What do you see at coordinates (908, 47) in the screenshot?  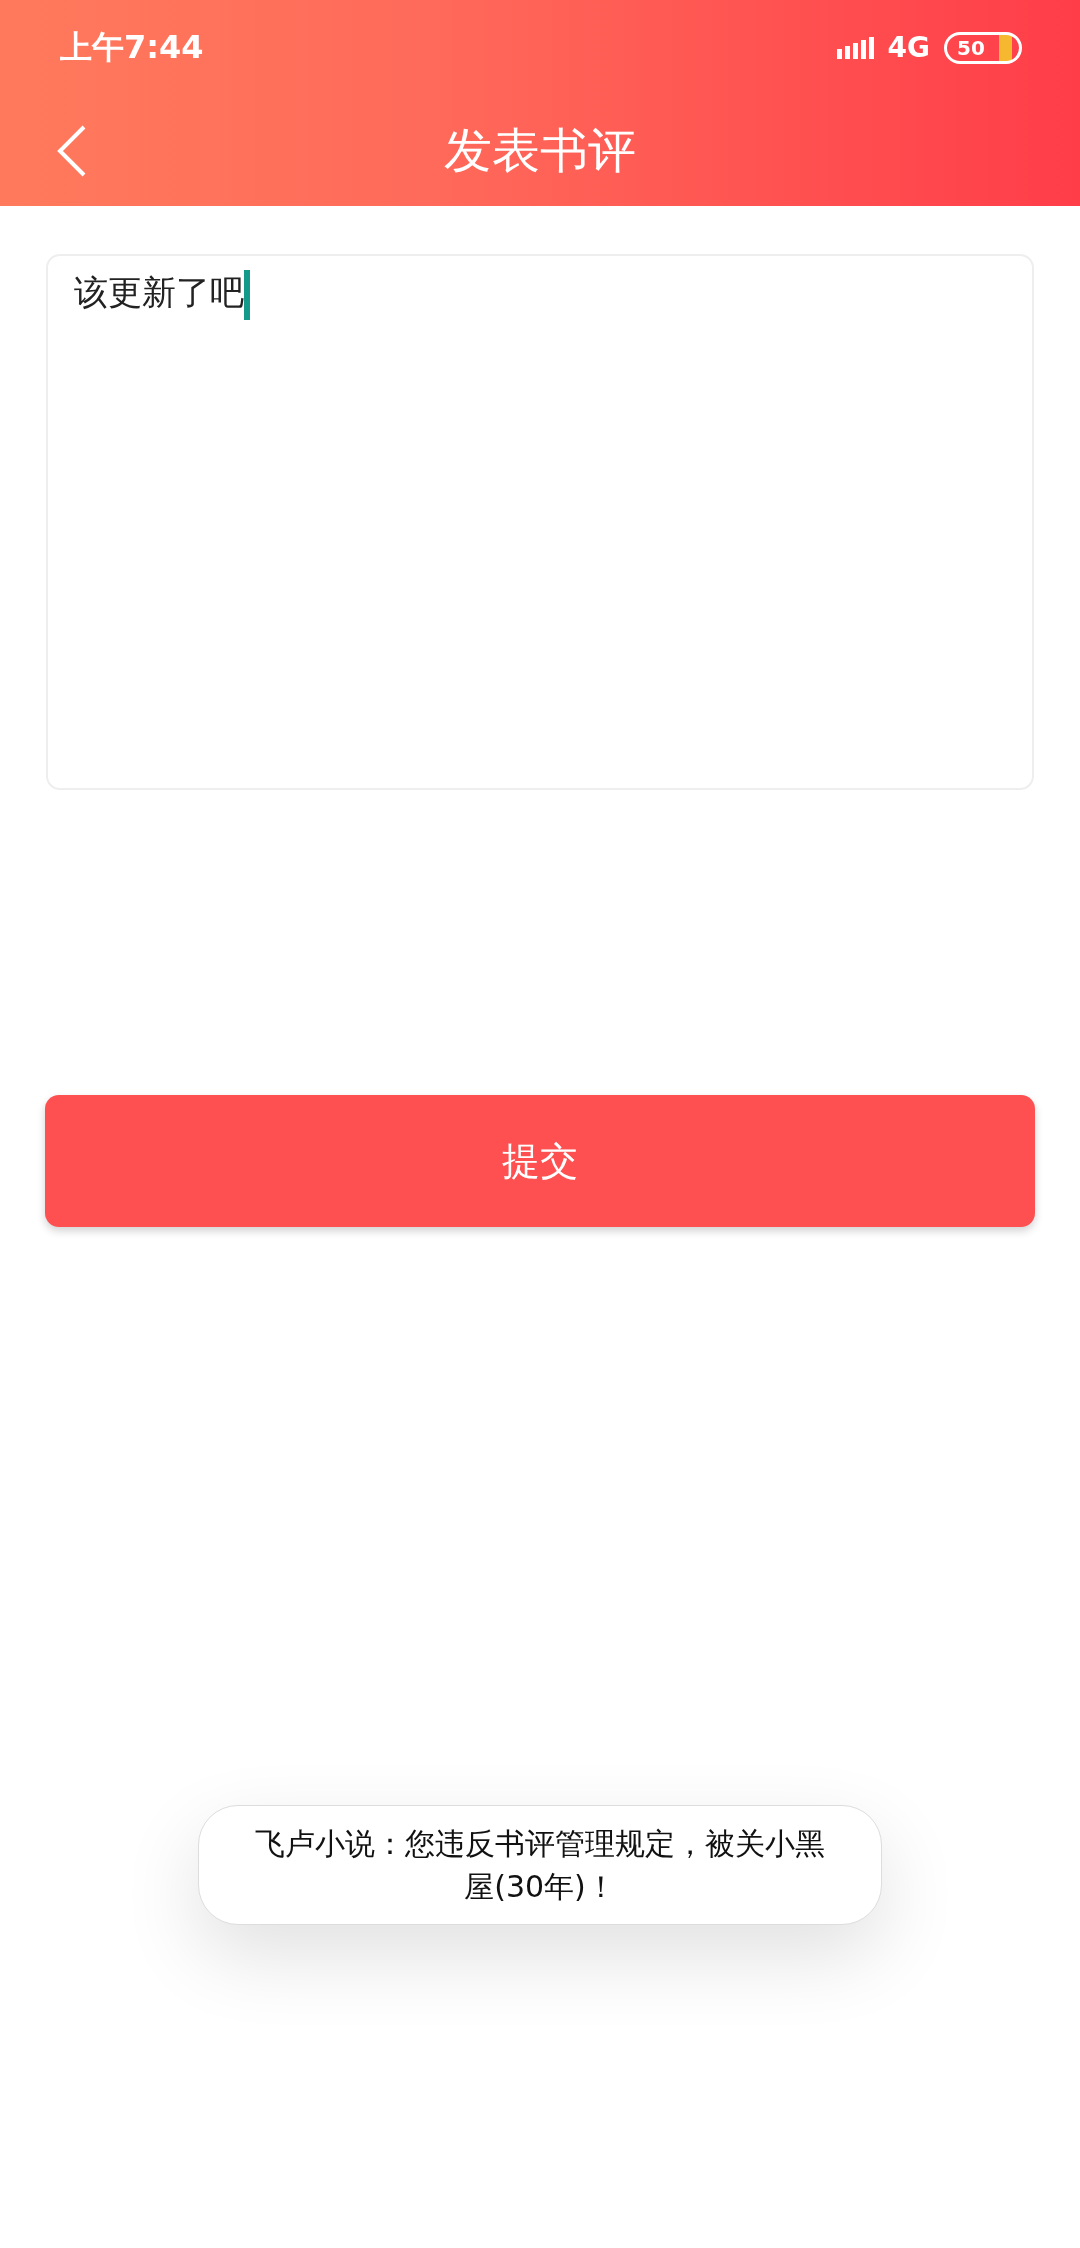 I see `network-type: 4G` at bounding box center [908, 47].